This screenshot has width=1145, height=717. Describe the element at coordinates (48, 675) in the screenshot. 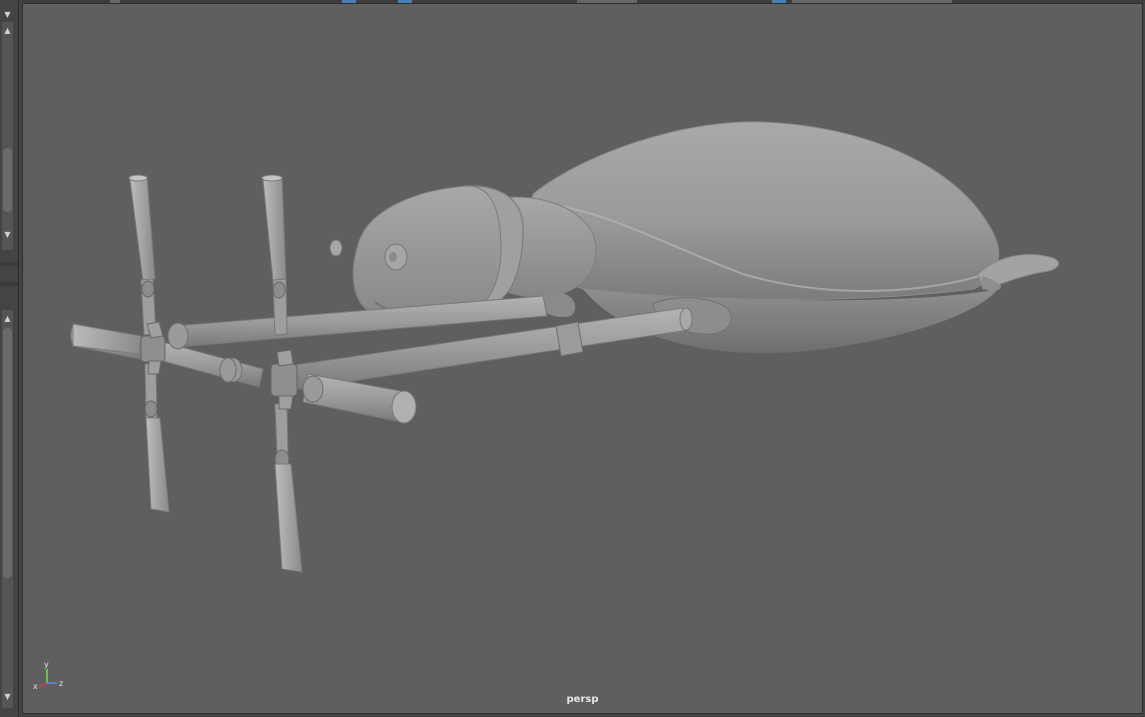

I see `axis-gizmo: y x z` at that location.